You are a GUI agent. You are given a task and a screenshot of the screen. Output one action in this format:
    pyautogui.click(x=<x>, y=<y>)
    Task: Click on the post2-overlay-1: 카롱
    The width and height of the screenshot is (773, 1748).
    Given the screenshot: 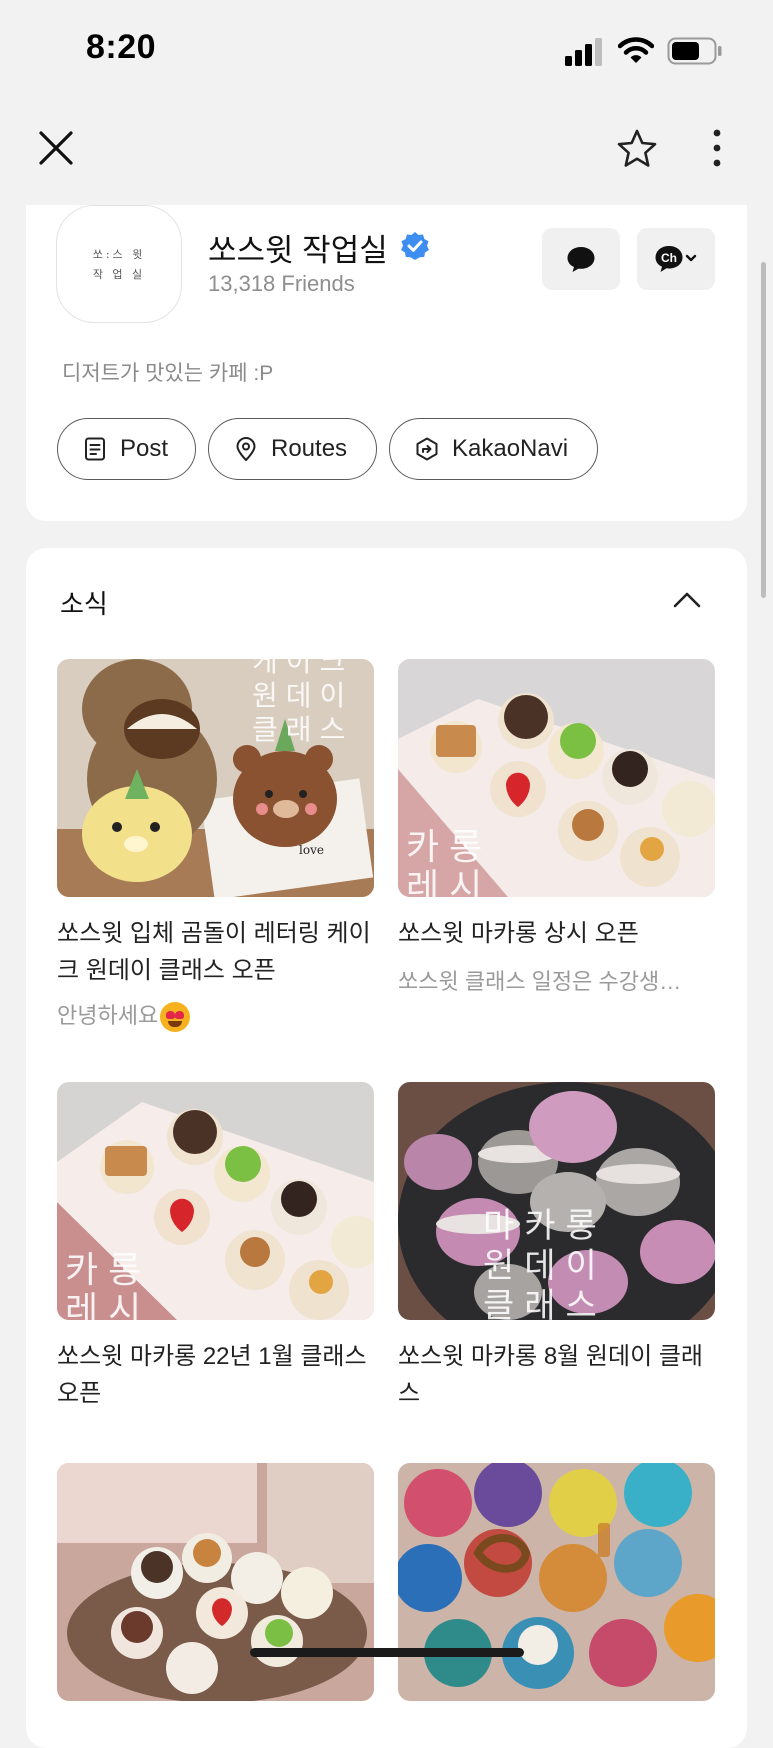 What is the action you would take?
    pyautogui.click(x=449, y=847)
    